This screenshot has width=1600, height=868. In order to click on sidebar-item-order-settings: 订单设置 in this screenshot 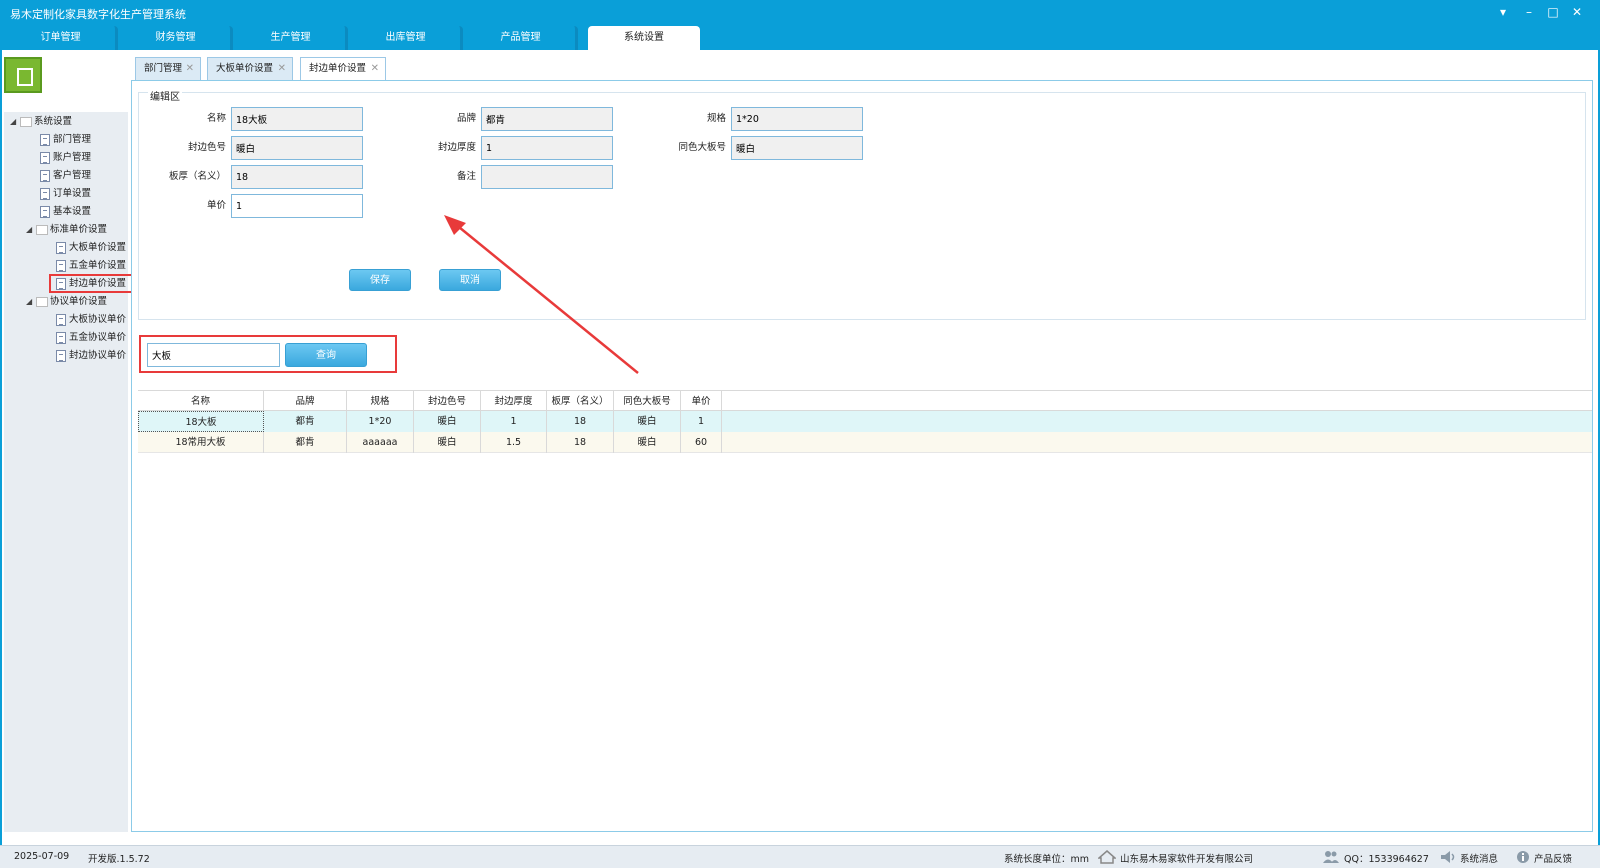, I will do `click(65, 194)`.